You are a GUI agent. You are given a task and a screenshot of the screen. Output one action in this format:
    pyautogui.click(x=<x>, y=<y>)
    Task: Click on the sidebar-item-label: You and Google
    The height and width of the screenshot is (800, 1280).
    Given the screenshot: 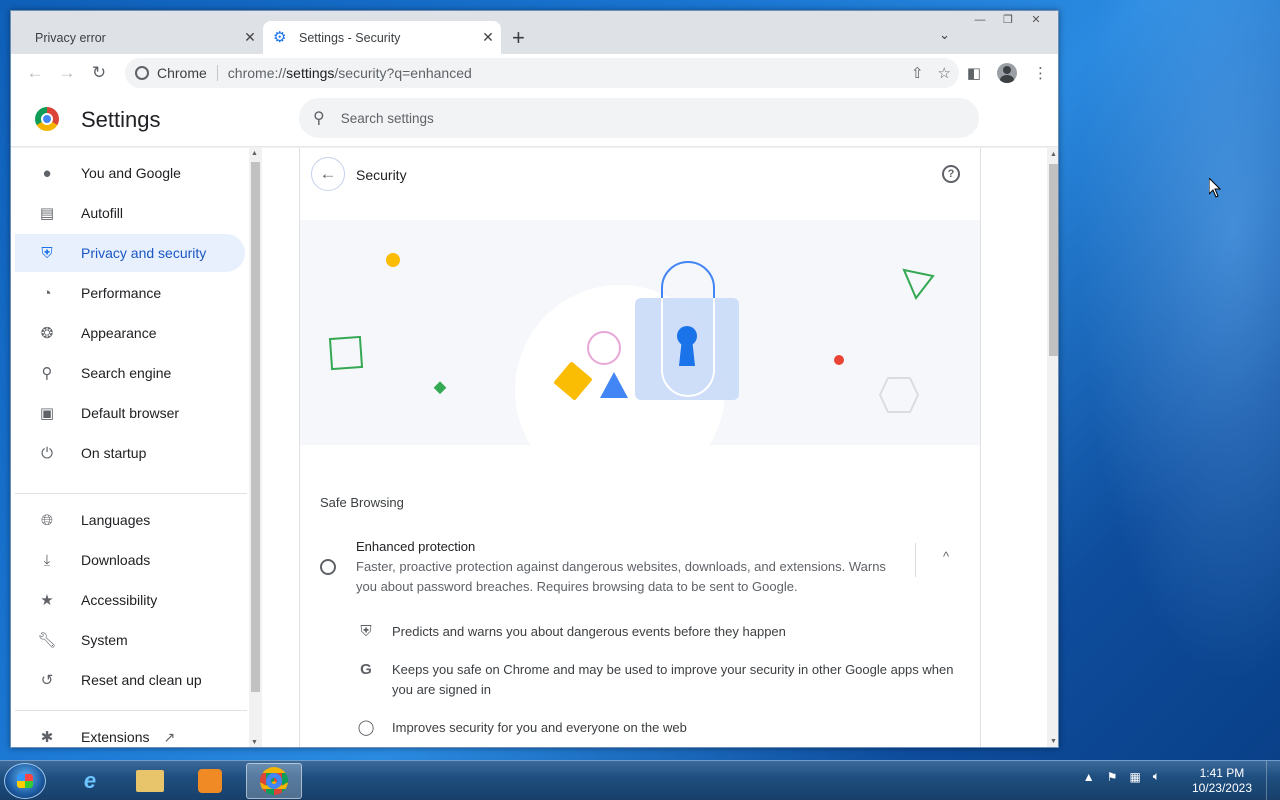 What is the action you would take?
    pyautogui.click(x=131, y=173)
    